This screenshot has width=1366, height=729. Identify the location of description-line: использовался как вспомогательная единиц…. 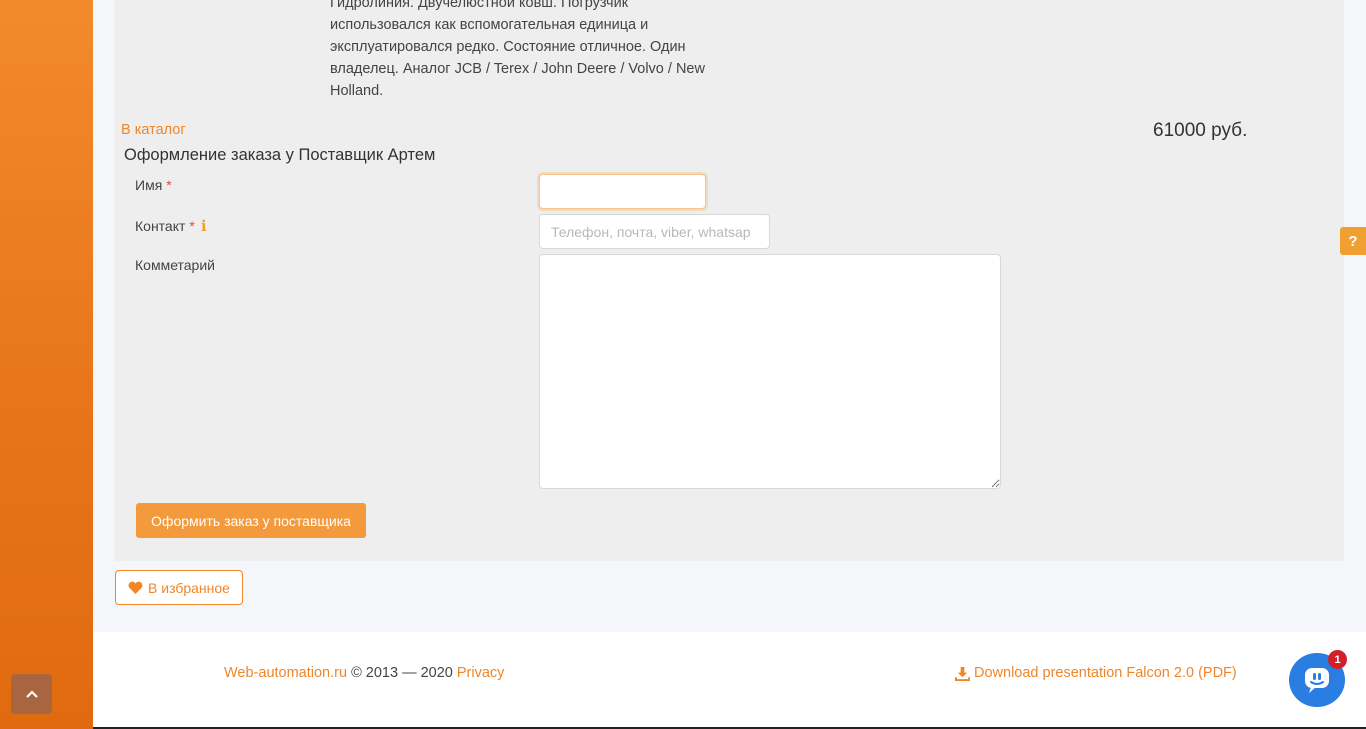
(489, 25).